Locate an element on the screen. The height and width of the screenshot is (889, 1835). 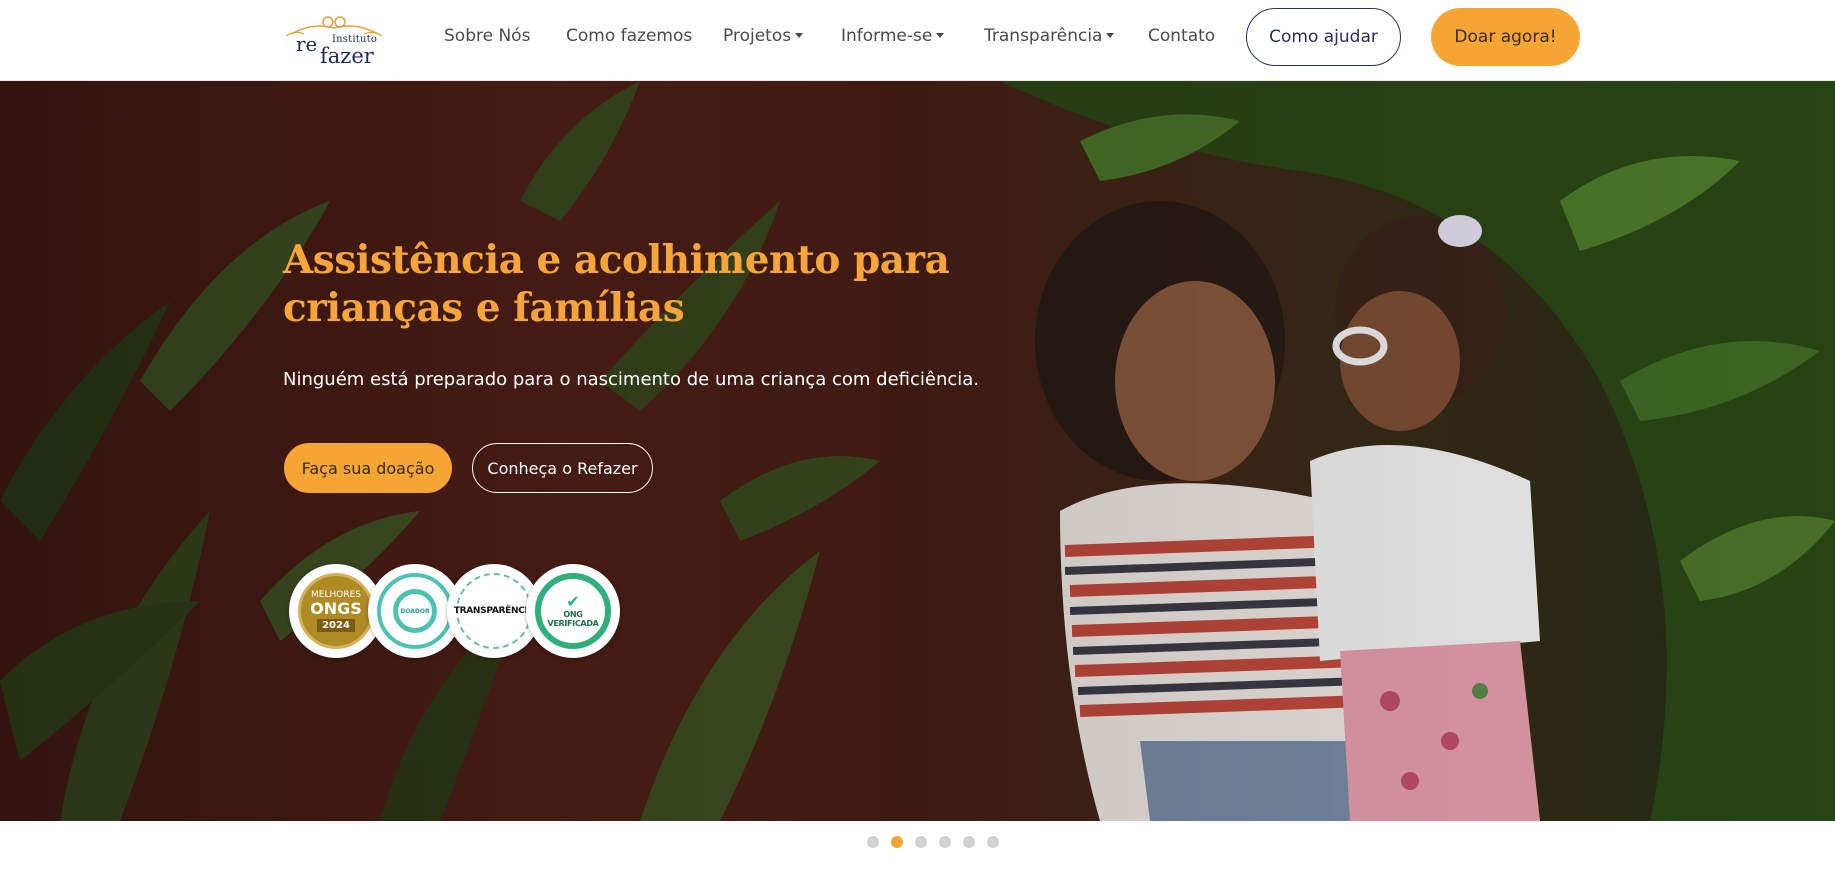
seal-text: ONGS is located at coordinates (336, 608).